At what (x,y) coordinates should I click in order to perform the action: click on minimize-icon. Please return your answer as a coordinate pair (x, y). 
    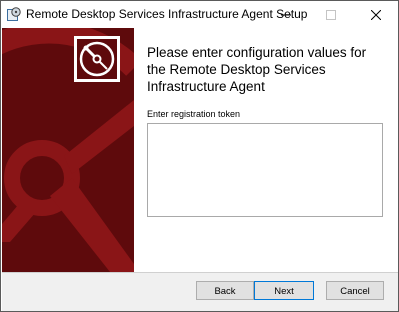
    Looking at the image, I should click on (286, 15).